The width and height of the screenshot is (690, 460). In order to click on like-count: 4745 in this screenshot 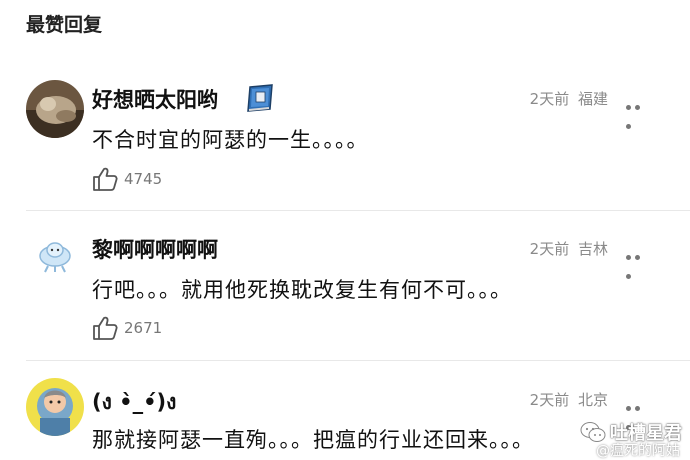, I will do `click(143, 179)`.